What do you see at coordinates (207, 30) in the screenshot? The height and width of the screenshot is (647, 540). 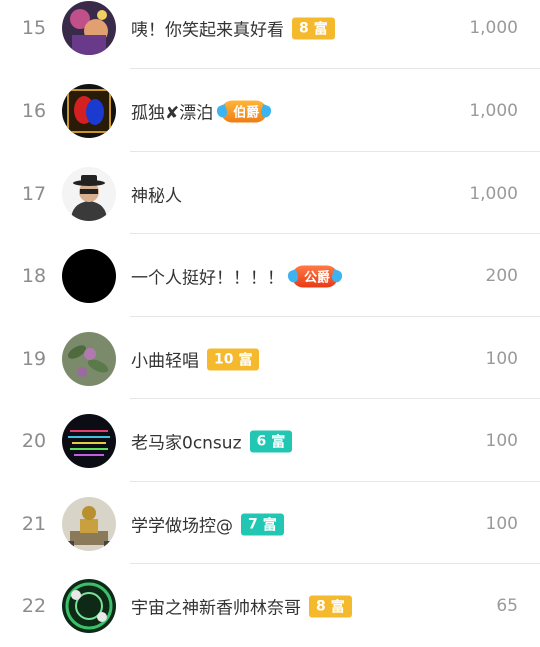 I see `user-name: 咦！你笑起来真好看` at bounding box center [207, 30].